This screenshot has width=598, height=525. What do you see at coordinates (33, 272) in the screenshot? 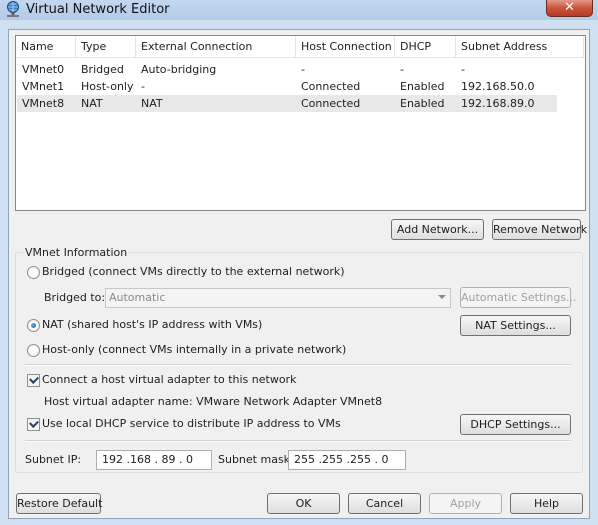
I see `bridged-radio` at bounding box center [33, 272].